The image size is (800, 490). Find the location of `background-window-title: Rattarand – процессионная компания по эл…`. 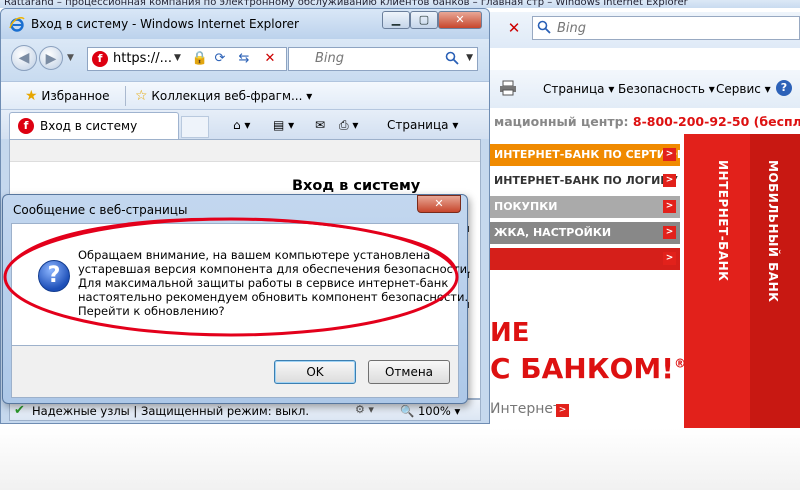

background-window-title: Rattarand – процессионная компания по эл… is located at coordinates (400, 4).